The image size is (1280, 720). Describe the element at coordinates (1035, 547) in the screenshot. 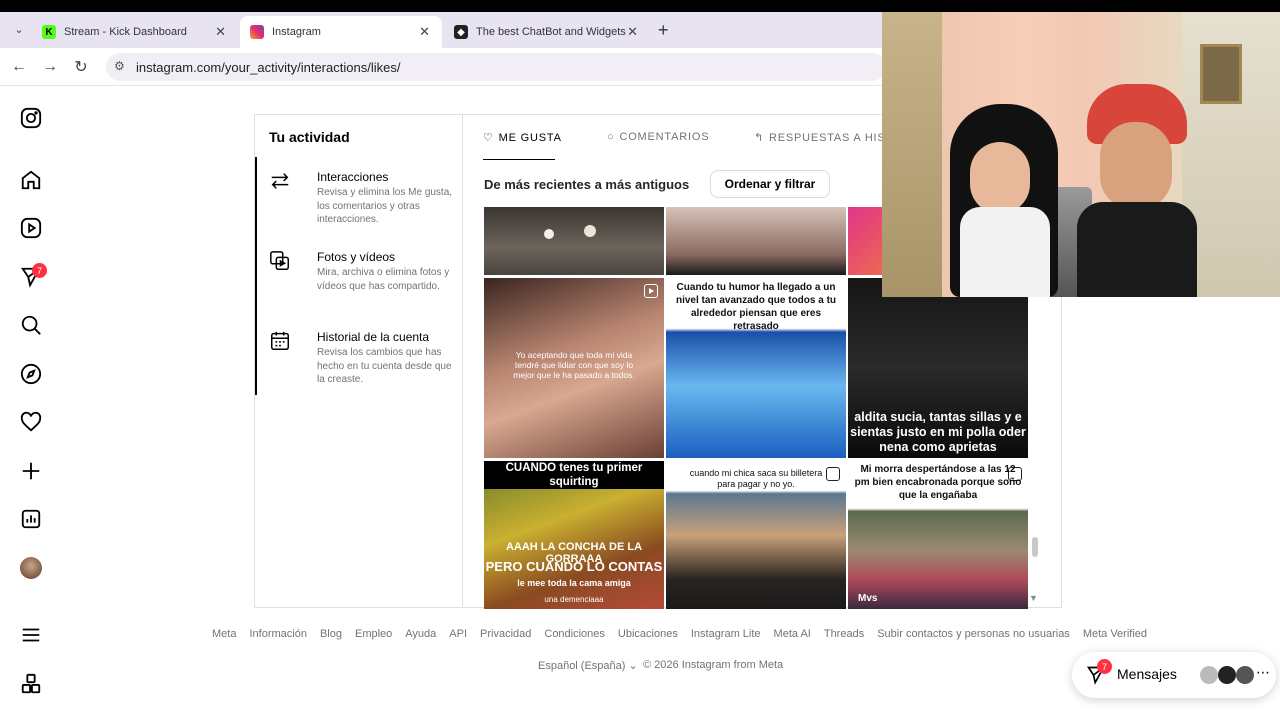

I see `scrollbar-thumb` at that location.